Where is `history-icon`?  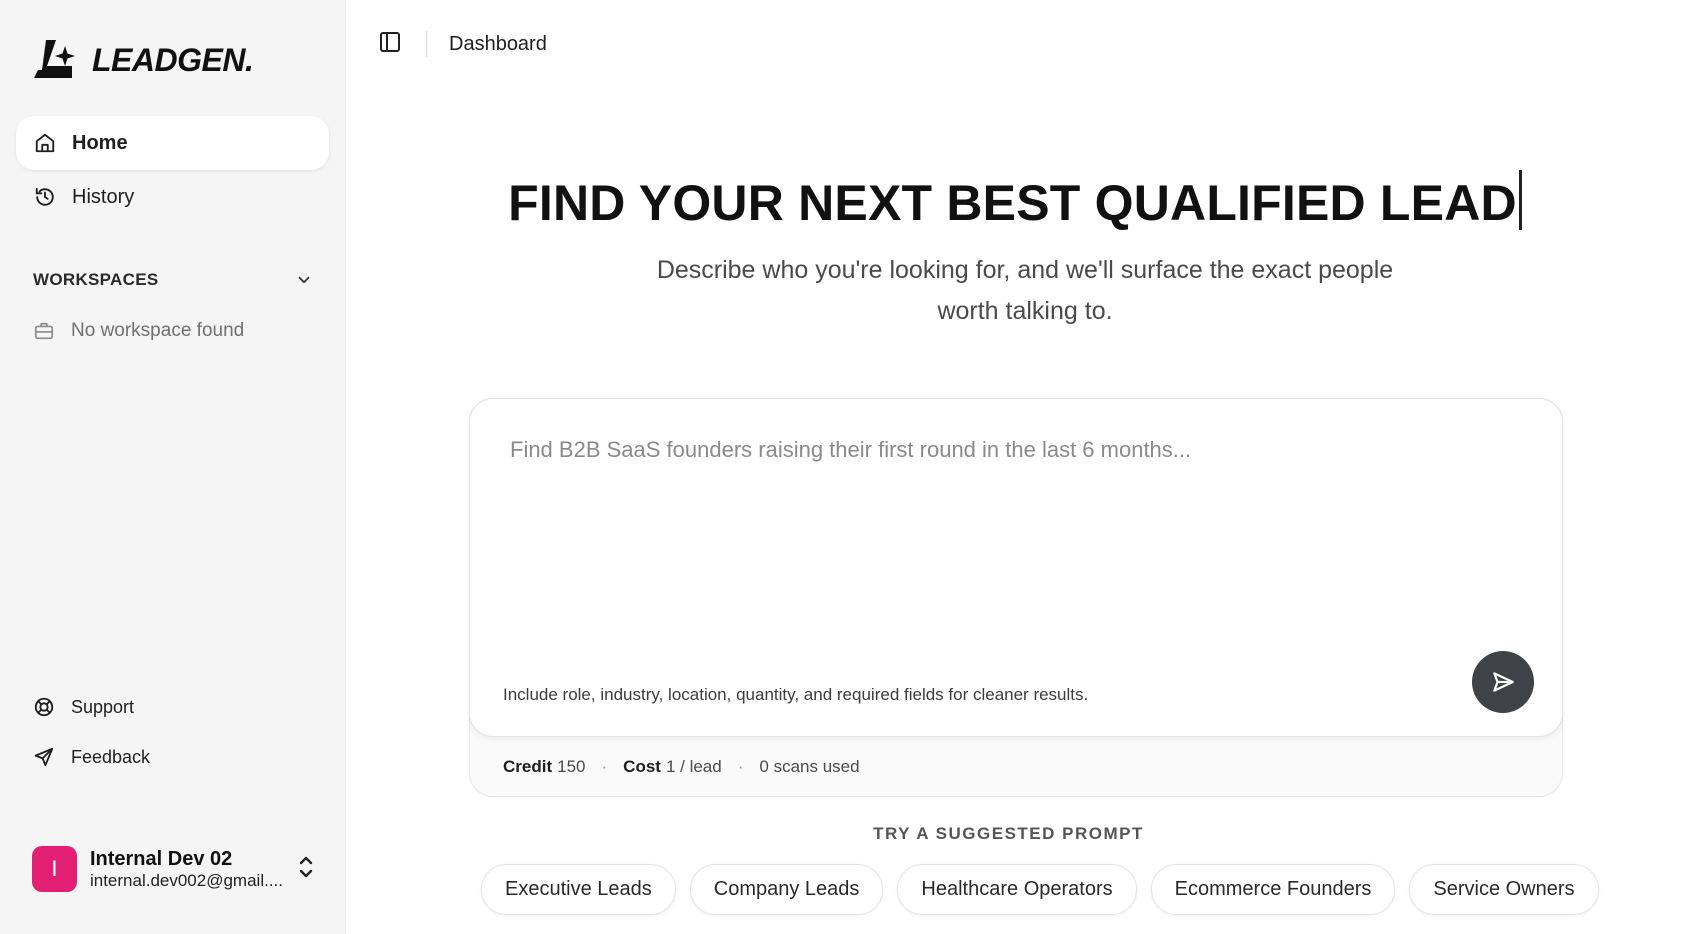 history-icon is located at coordinates (44, 196).